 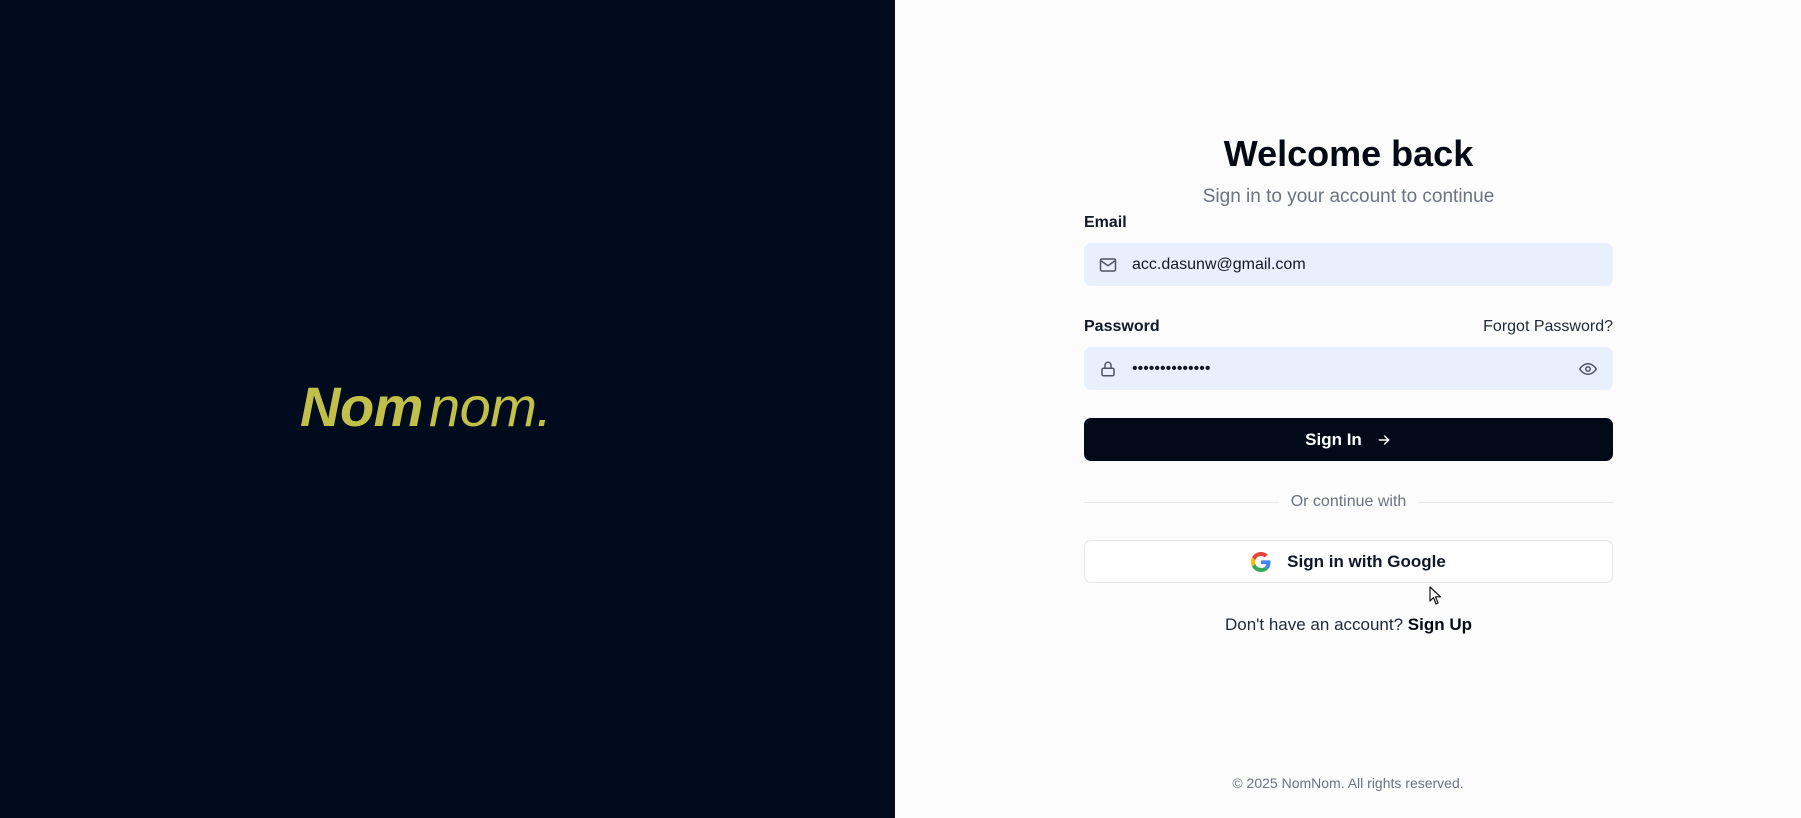 What do you see at coordinates (1440, 624) in the screenshot?
I see `sign-up-link: Sign Up` at bounding box center [1440, 624].